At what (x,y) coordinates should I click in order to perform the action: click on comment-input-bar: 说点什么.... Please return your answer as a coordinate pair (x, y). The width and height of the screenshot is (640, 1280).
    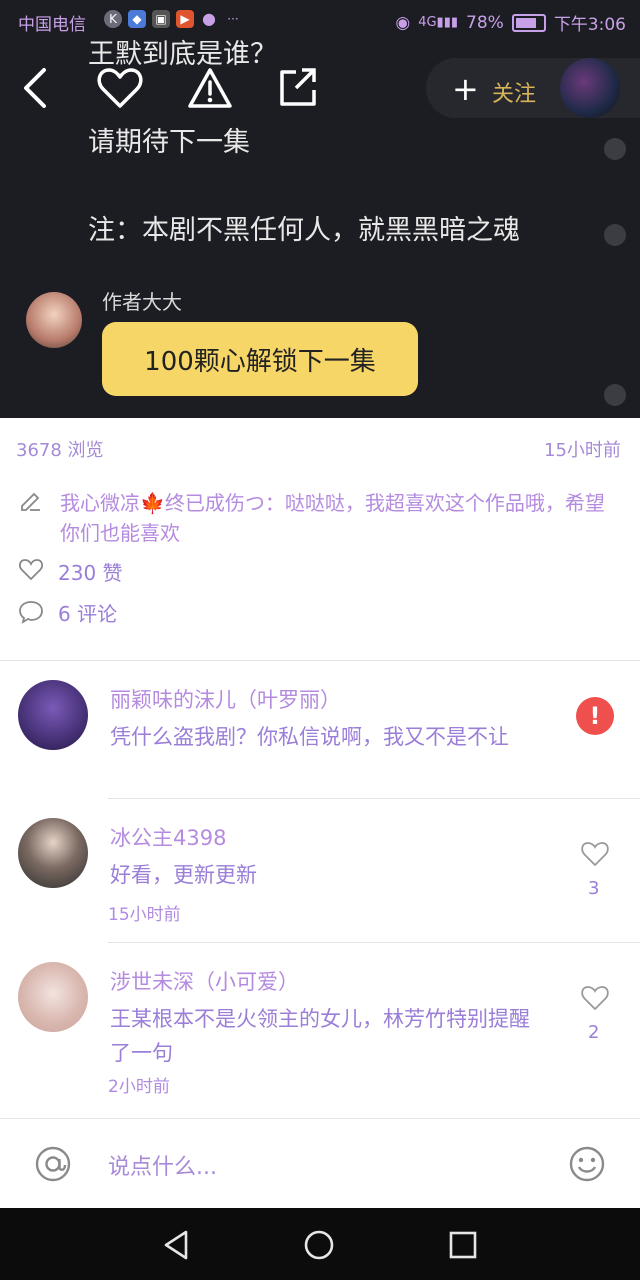
    Looking at the image, I should click on (320, 1163).